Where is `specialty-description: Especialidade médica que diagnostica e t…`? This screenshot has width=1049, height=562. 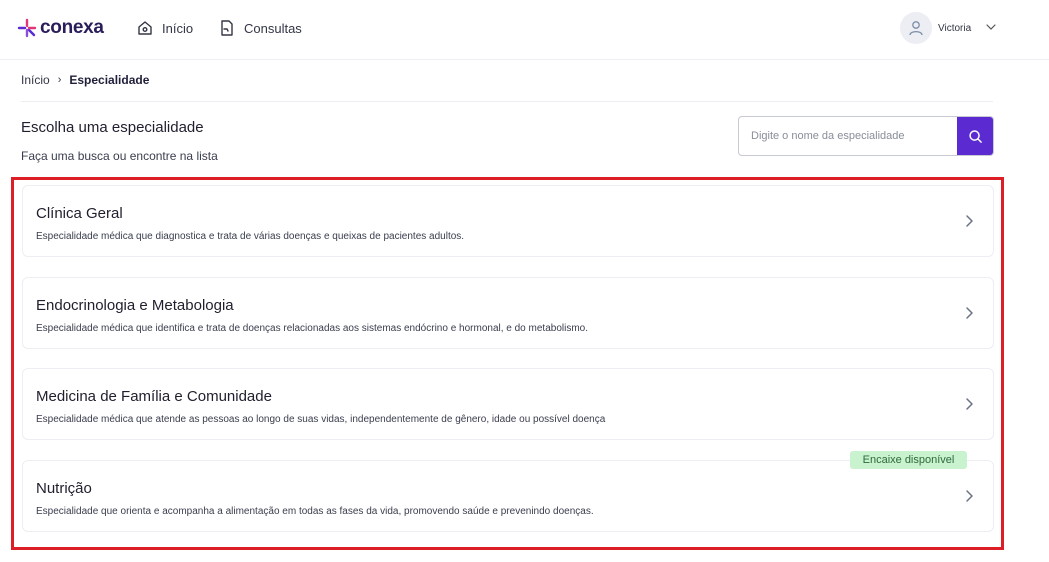
specialty-description: Especialidade médica que diagnostica e t… is located at coordinates (250, 236).